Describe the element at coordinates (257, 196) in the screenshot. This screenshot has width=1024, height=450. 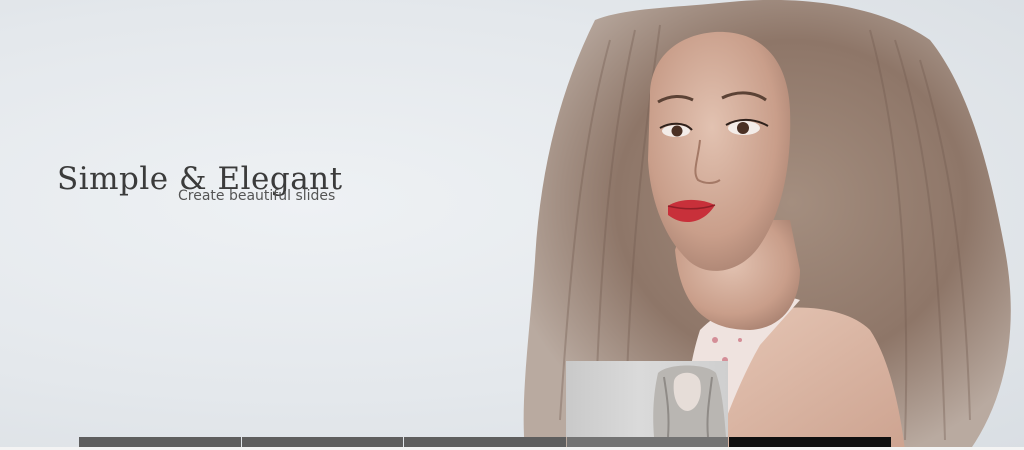
I see `slide-subtitle: Create beautiful slides` at that location.